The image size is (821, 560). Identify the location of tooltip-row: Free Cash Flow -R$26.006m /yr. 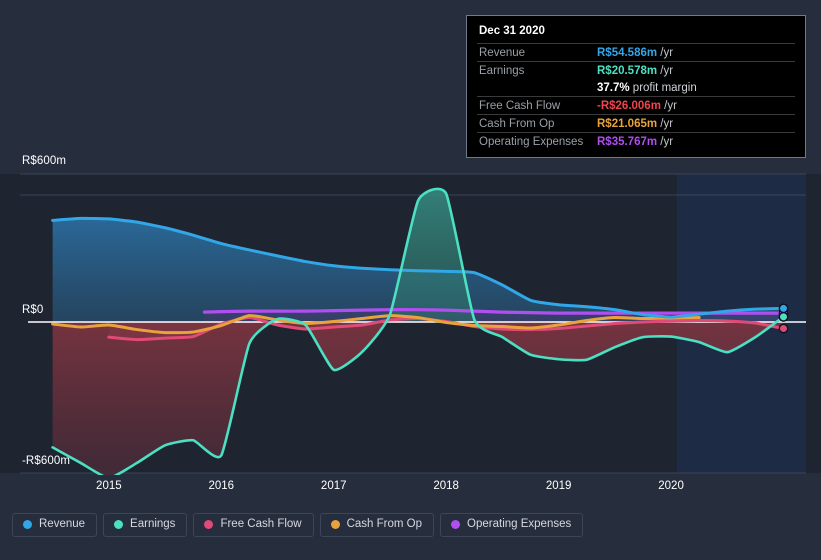
(636, 105).